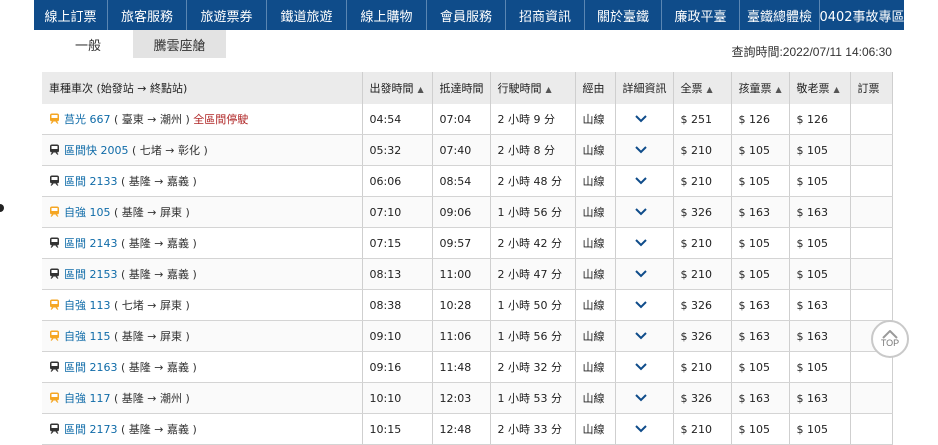 The image size is (938, 445). I want to click on nav-online-shopping: 線上購物, so click(387, 15).